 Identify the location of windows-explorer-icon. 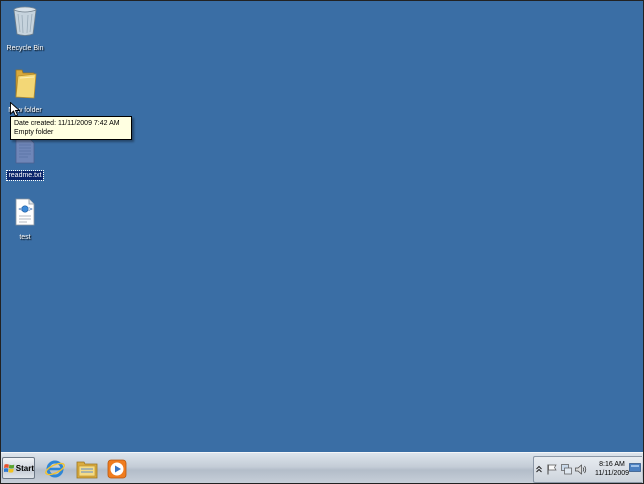
(87, 470).